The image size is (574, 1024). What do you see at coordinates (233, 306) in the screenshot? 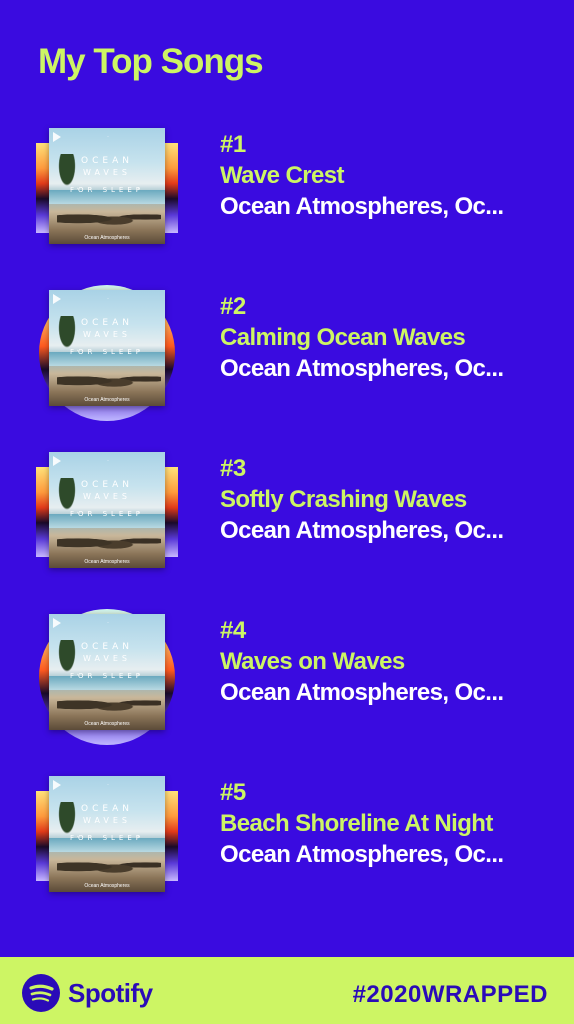
I see `song-rank: #2` at bounding box center [233, 306].